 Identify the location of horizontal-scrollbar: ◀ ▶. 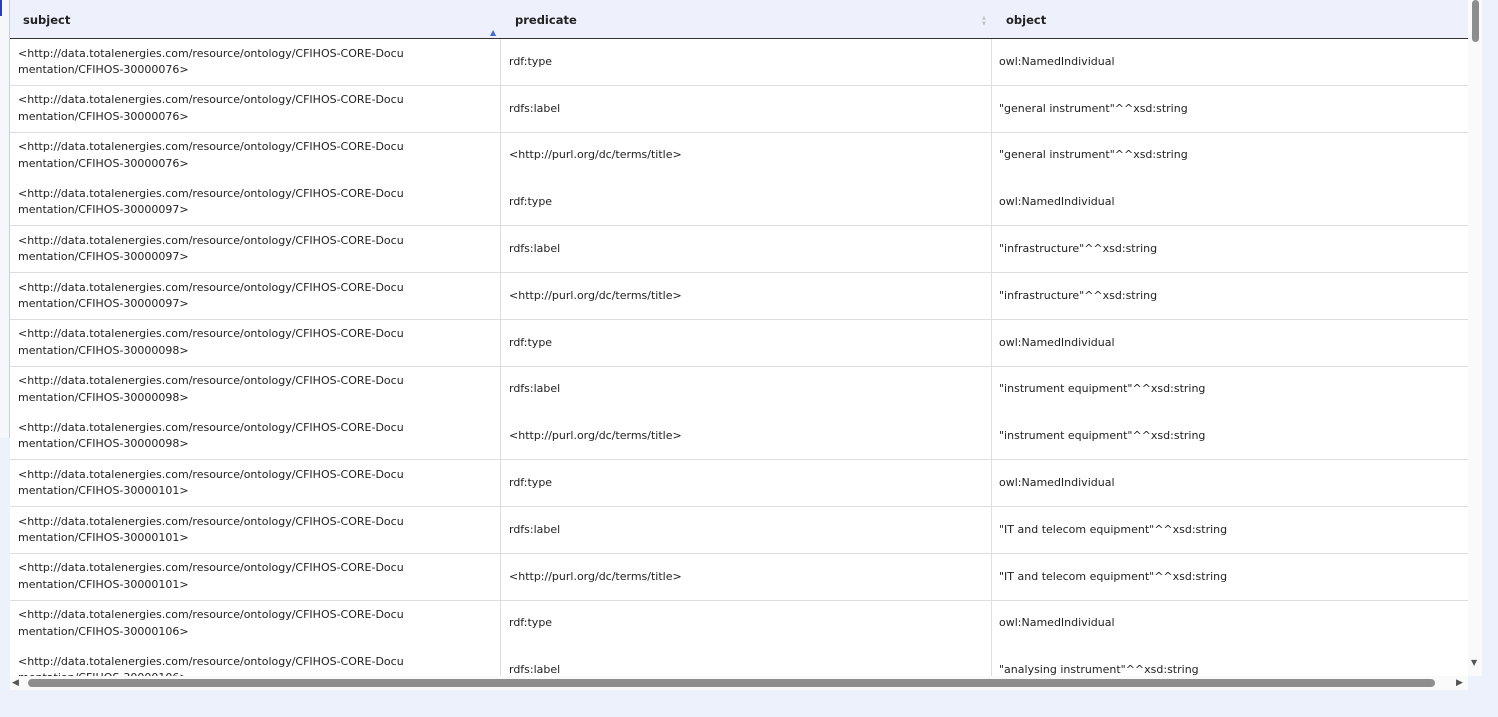
(739, 683).